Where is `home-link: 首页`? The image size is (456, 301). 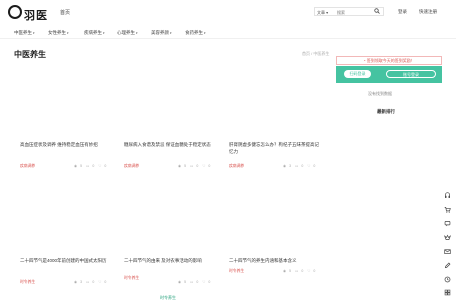
home-link: 首页 is located at coordinates (65, 12).